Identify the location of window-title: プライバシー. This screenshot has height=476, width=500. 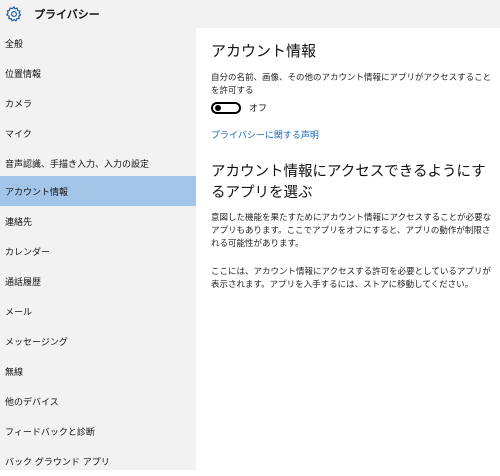
(67, 14).